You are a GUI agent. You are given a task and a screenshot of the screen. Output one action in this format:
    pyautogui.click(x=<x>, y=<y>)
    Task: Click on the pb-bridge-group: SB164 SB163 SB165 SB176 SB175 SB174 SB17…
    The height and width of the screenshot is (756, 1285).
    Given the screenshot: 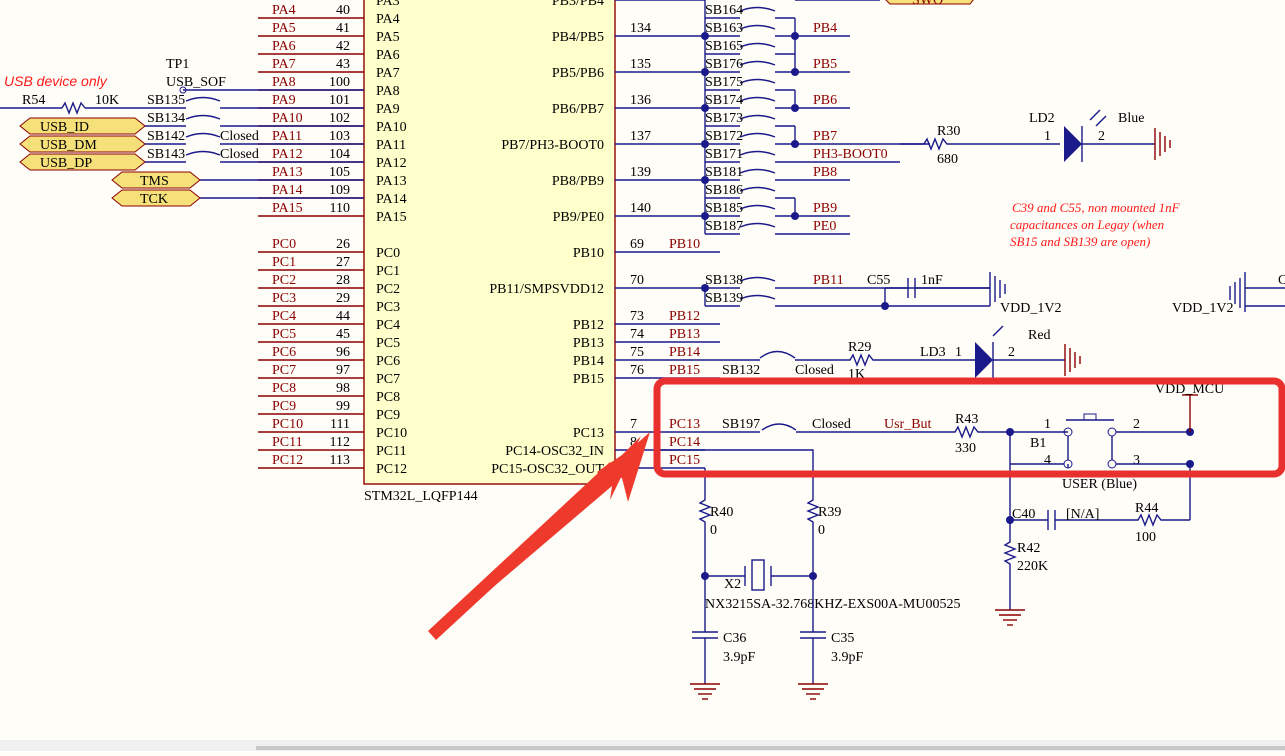 What is the action you would take?
    pyautogui.click(x=794, y=117)
    